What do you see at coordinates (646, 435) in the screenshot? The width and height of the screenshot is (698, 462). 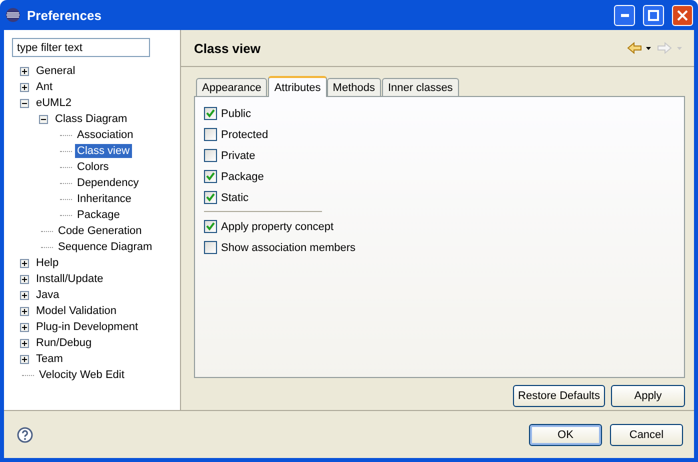 I see `cancel-button: Cancel` at bounding box center [646, 435].